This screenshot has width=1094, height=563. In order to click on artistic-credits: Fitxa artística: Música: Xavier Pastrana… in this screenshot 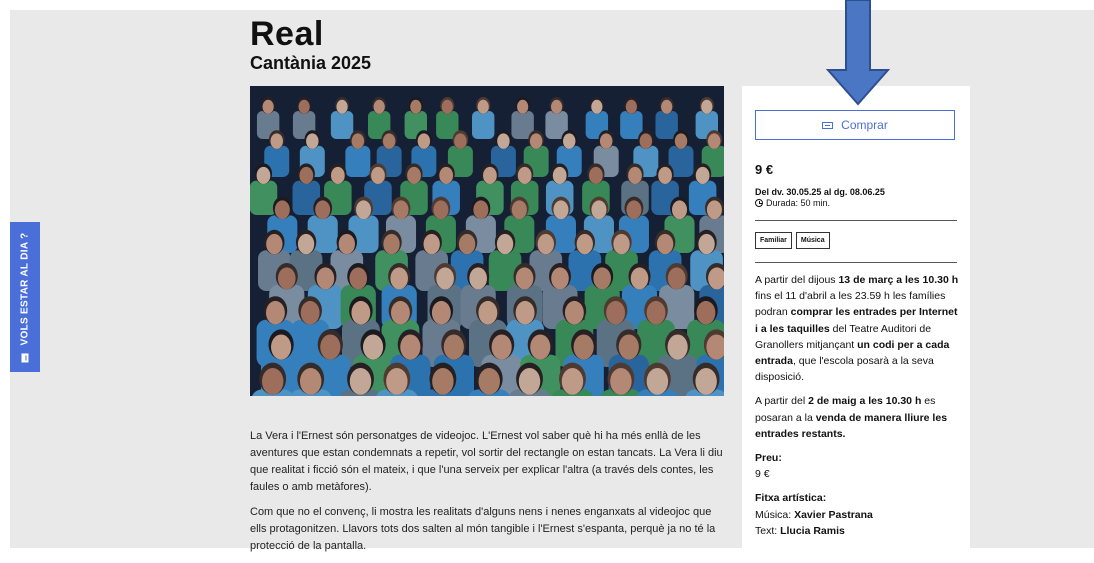, I will do `click(857, 514)`.